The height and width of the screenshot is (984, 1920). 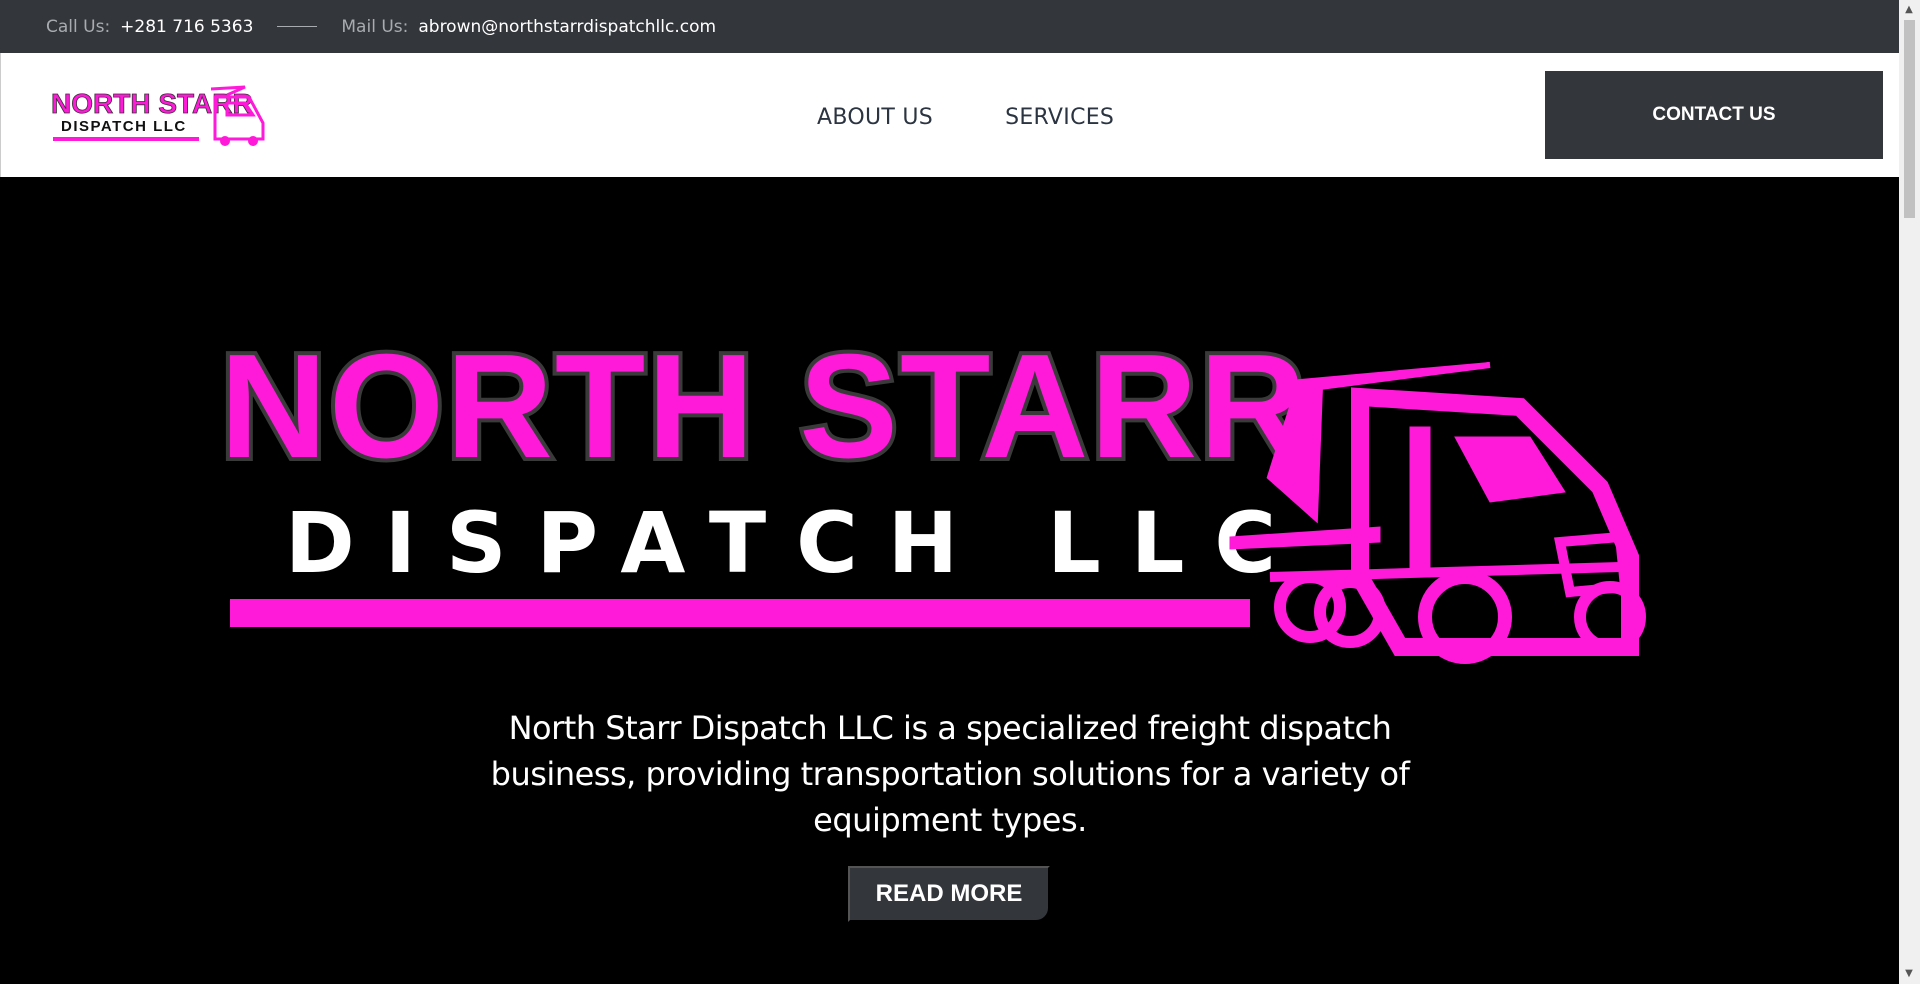 I want to click on hero-description-line: equipment types., so click(x=950, y=820).